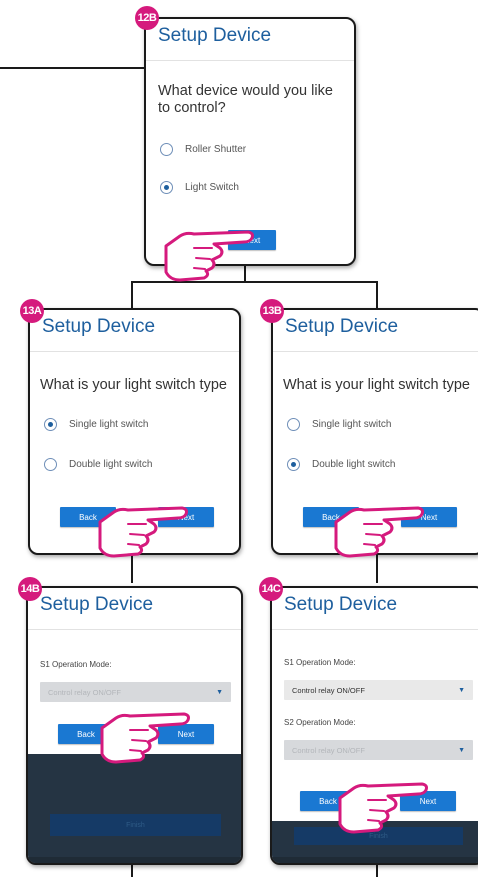 The height and width of the screenshot is (877, 478). I want to click on option-label: Roller Shutter, so click(216, 149).